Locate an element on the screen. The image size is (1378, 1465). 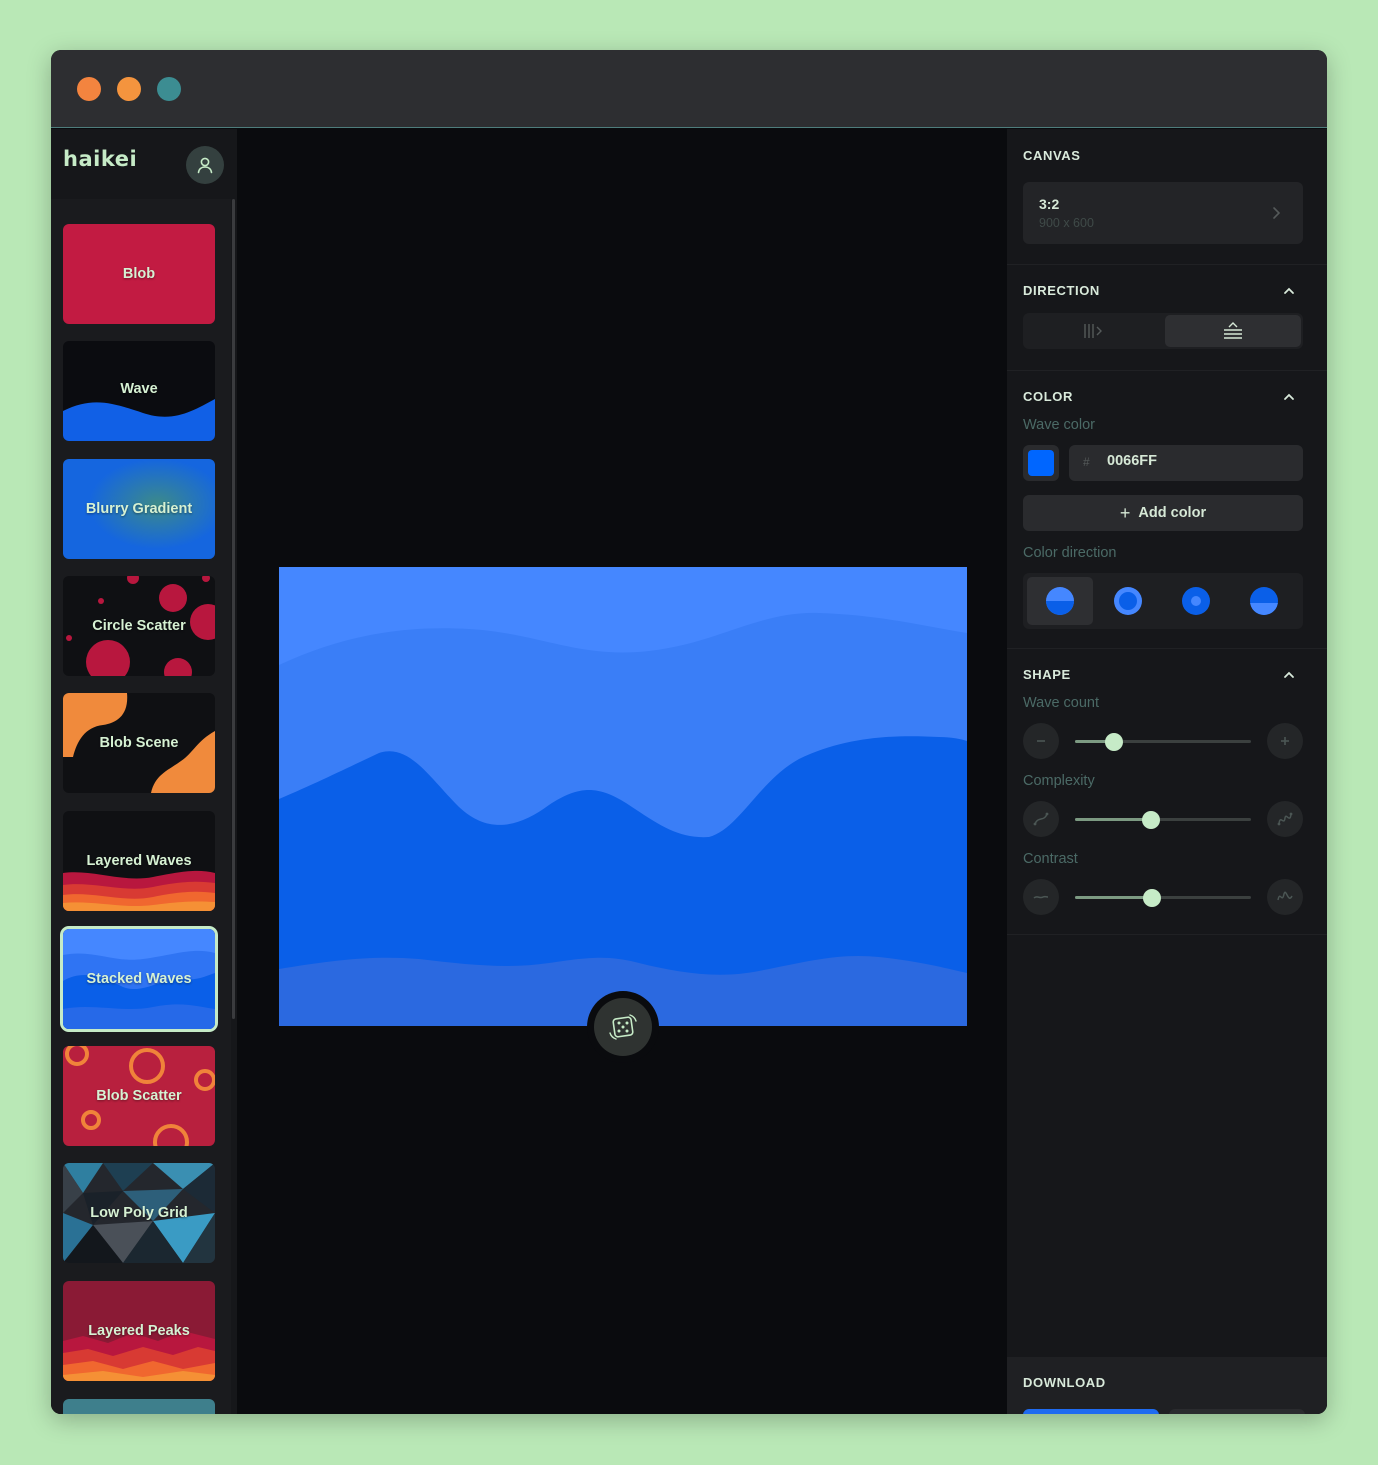
contrast-decrease-button is located at coordinates (1041, 897).